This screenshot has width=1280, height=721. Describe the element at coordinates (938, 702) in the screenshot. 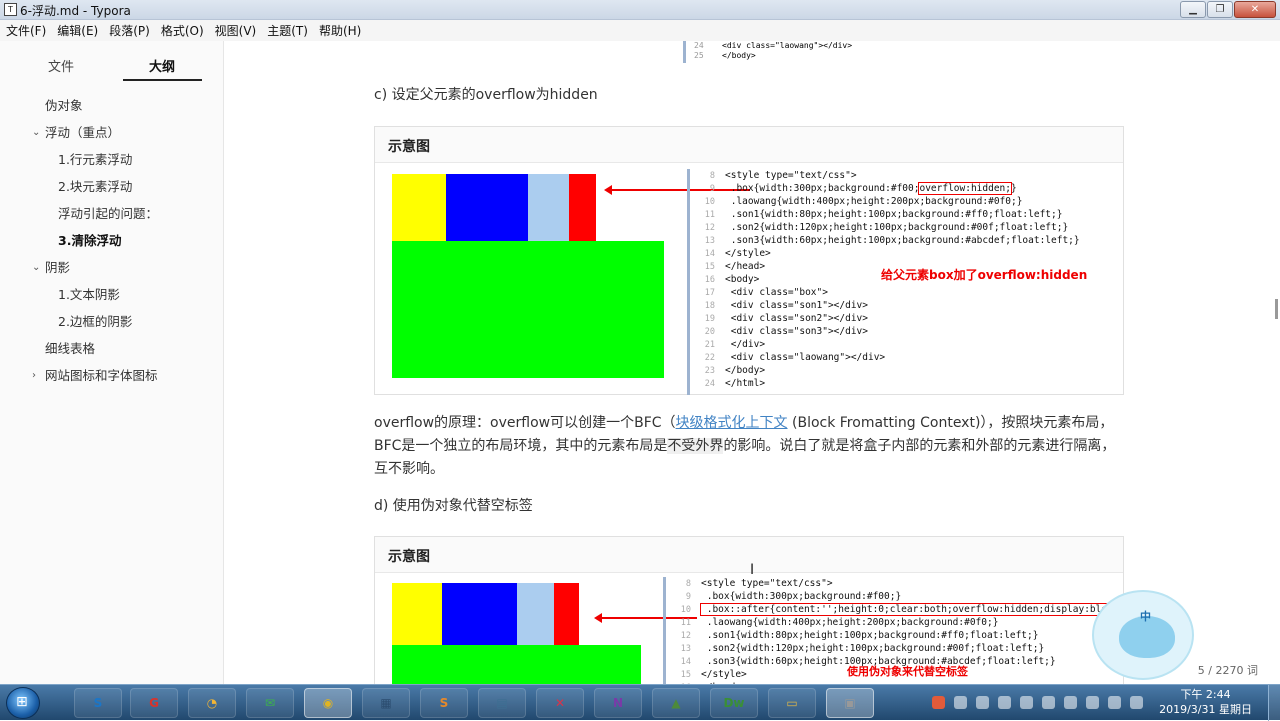

I see `tray-sogou-icon` at that location.